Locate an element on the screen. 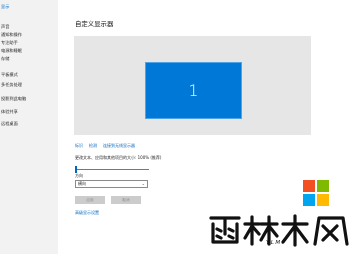 This screenshot has width=355, height=254. windows-logo-blue-tile is located at coordinates (309, 200).